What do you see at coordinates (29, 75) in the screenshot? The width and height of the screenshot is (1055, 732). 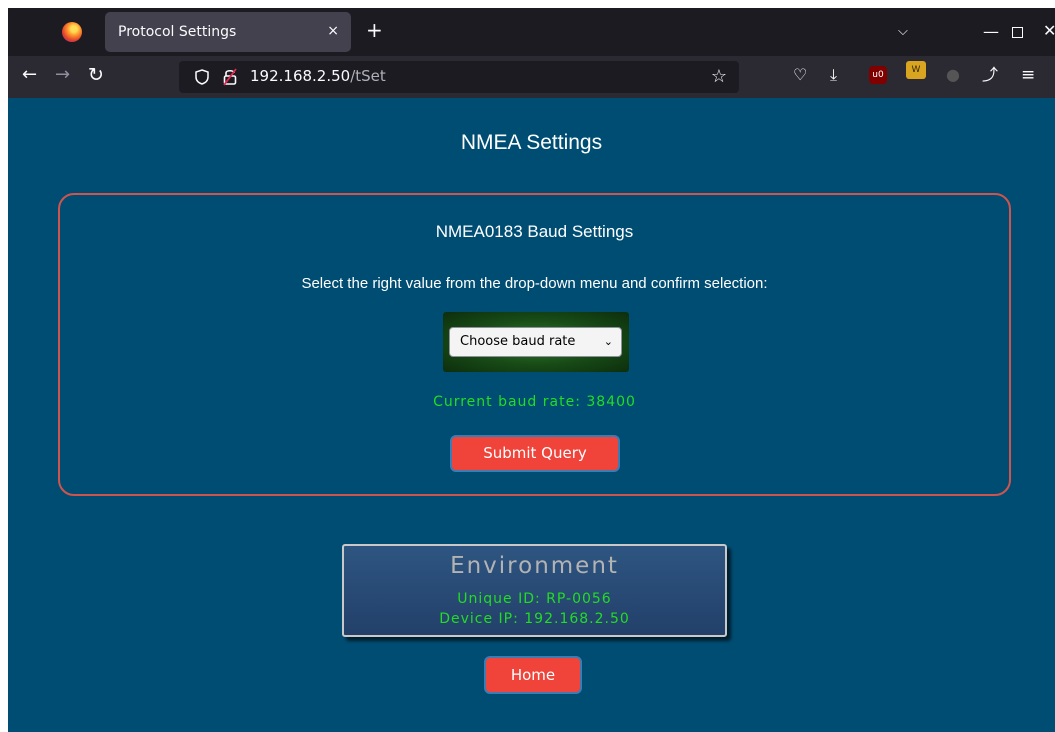 I see `back-arrow-icon: ←` at bounding box center [29, 75].